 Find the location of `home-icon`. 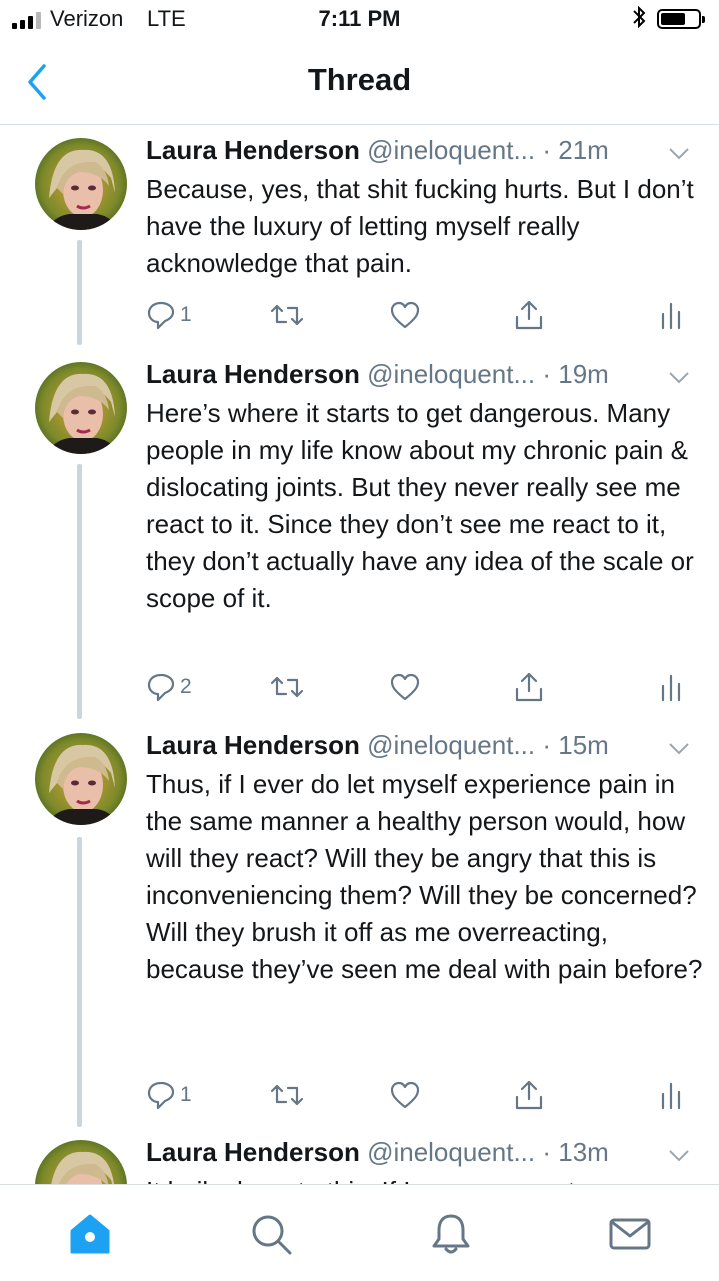

home-icon is located at coordinates (90, 1234).